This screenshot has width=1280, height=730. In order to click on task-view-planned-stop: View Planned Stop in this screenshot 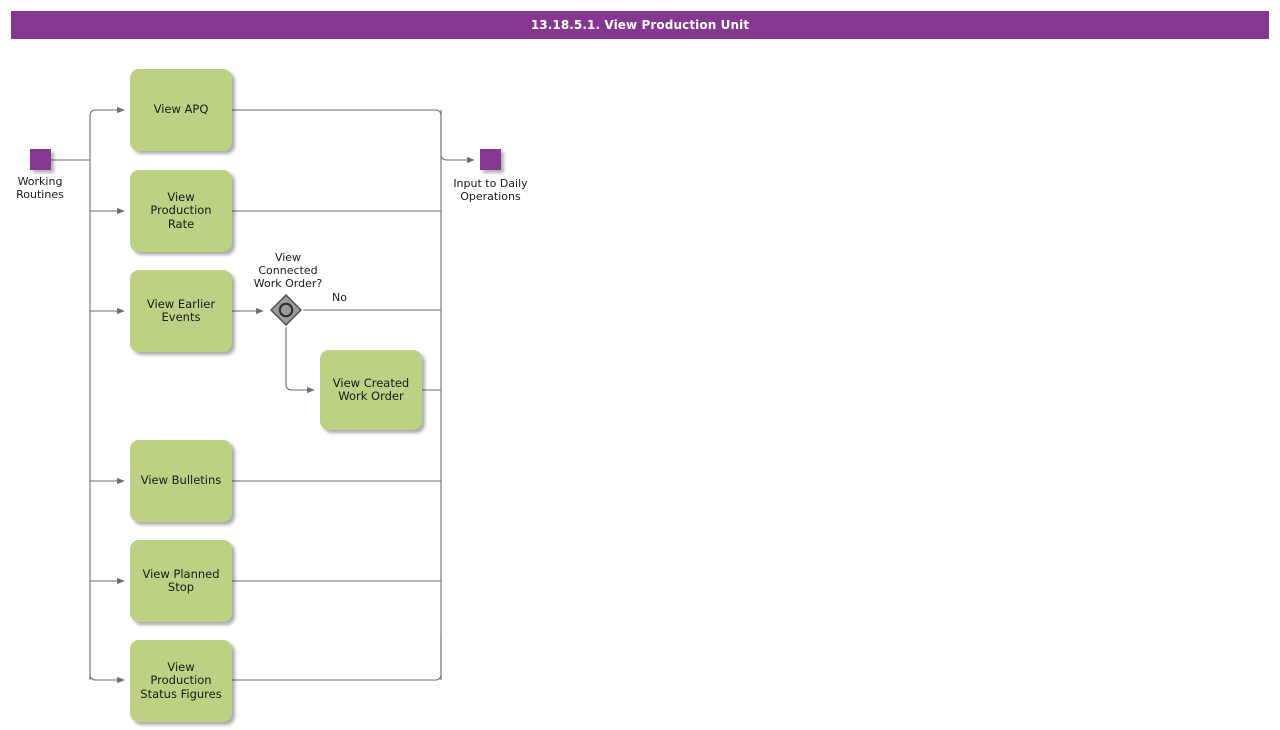, I will do `click(181, 581)`.